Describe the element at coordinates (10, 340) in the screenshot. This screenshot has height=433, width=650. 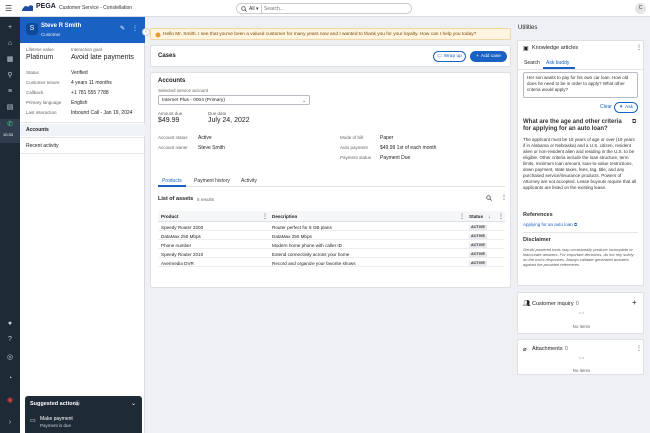
I see `help-icon: ?` at that location.